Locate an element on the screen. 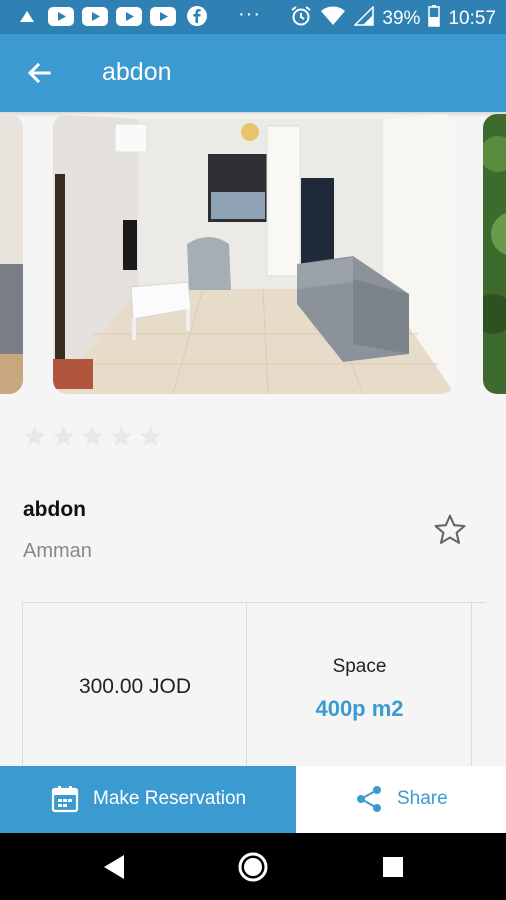  arrow-back-icon is located at coordinates (39, 73).